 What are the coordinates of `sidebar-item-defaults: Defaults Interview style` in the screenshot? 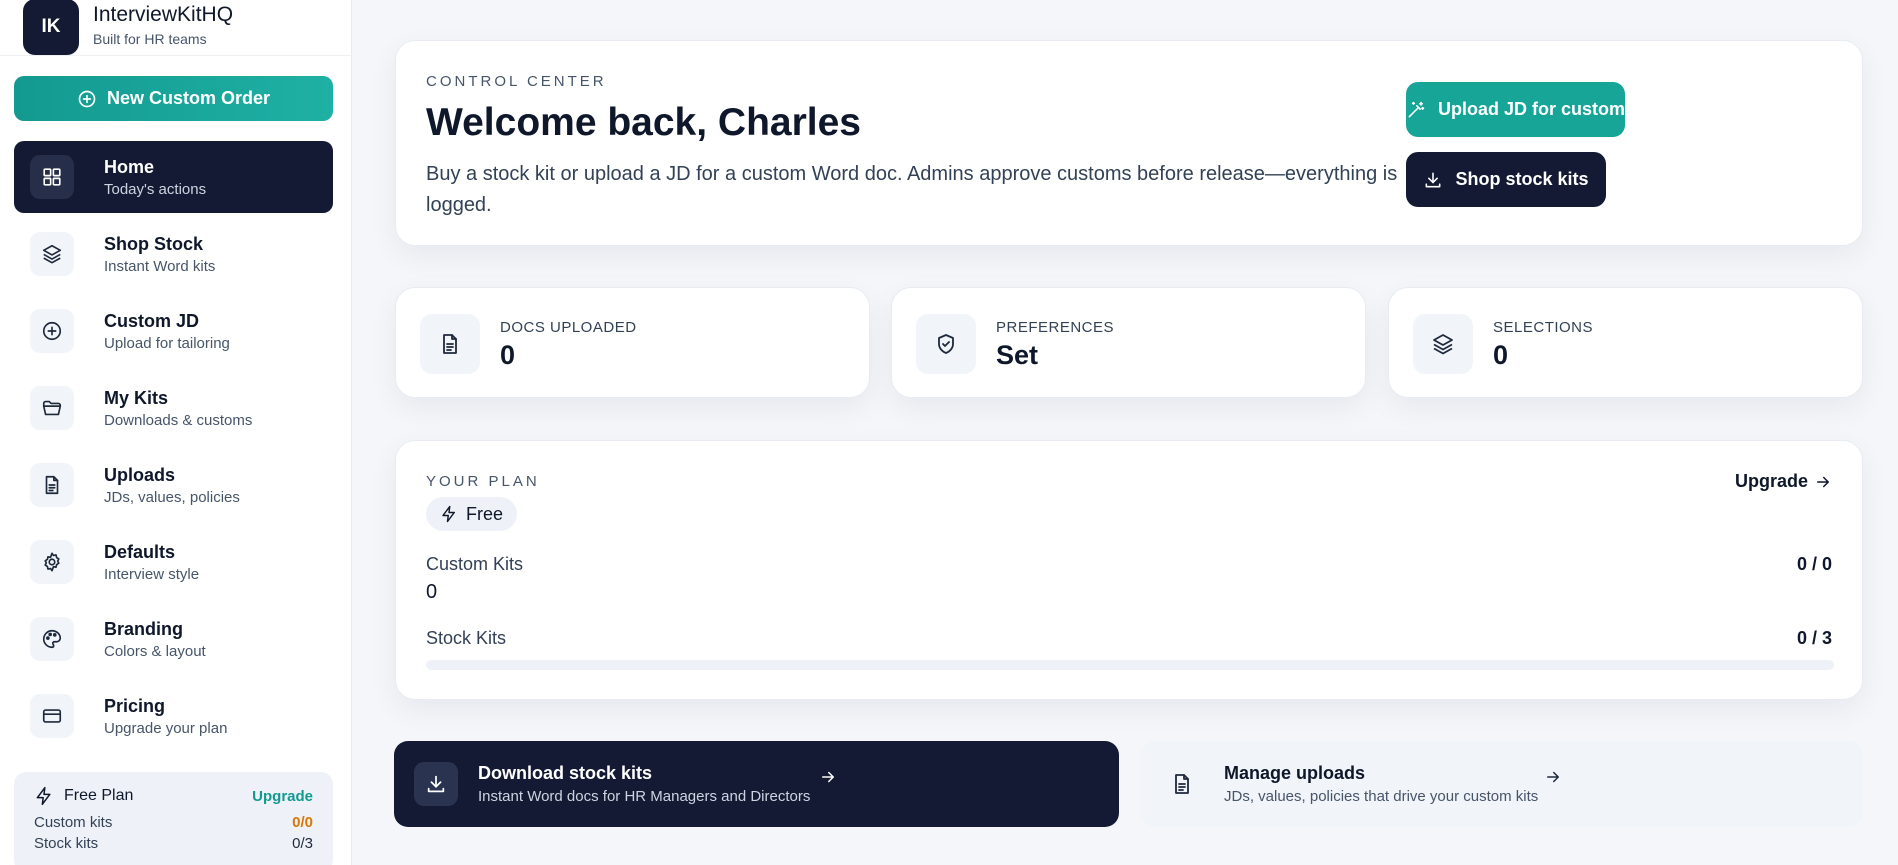 It's located at (173, 562).